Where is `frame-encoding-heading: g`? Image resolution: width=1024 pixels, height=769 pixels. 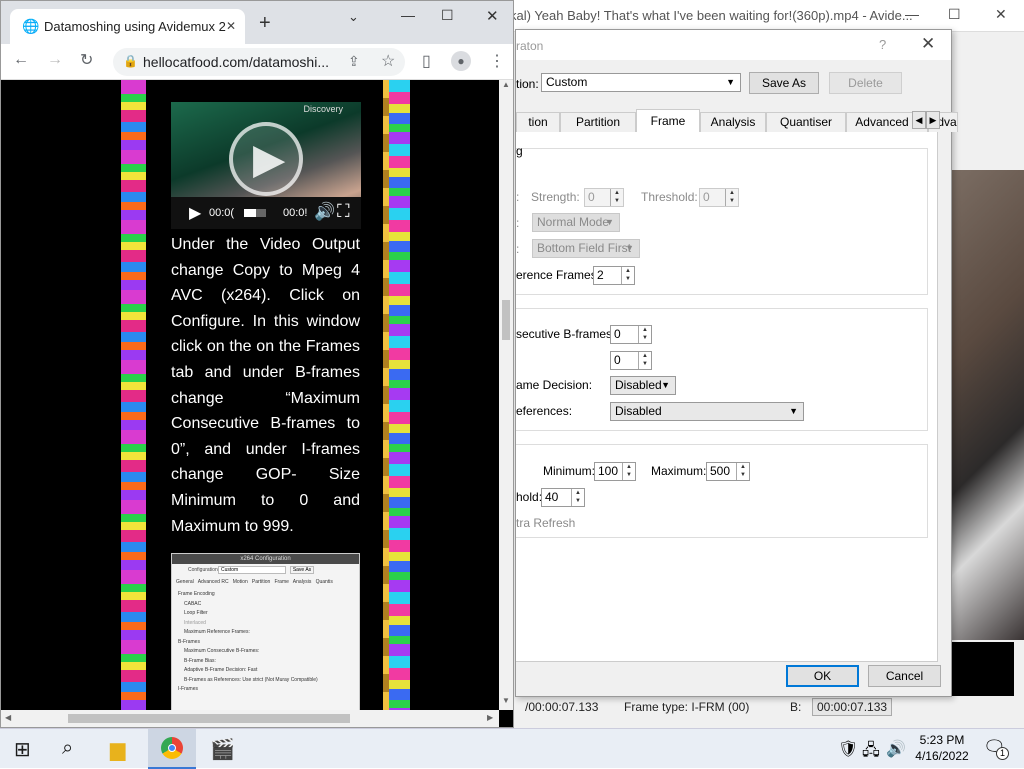
frame-encoding-heading: g is located at coordinates (519, 151).